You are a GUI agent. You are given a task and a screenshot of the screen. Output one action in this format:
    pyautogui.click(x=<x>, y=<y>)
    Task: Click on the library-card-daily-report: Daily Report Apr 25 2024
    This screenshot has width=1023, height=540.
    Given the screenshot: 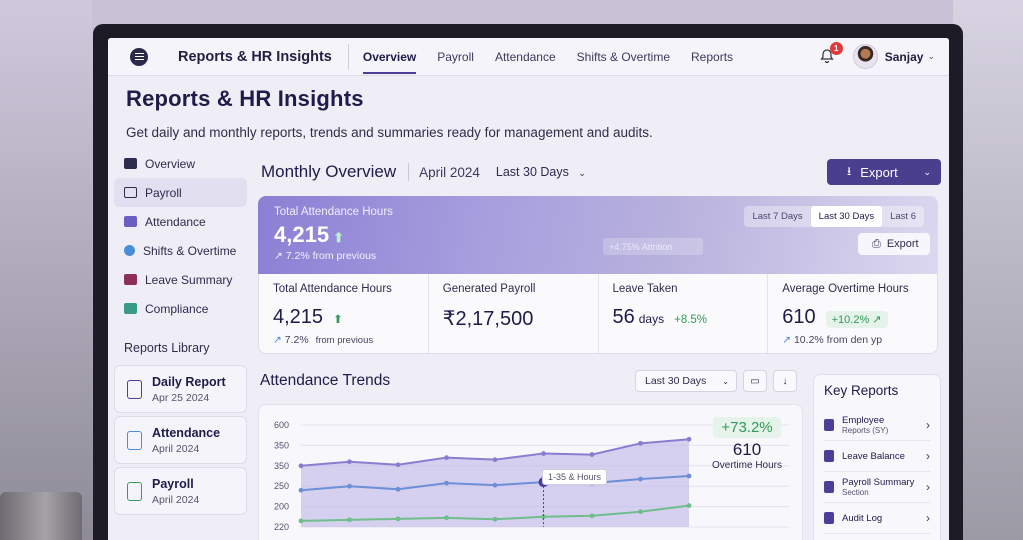 What is the action you would take?
    pyautogui.click(x=180, y=389)
    